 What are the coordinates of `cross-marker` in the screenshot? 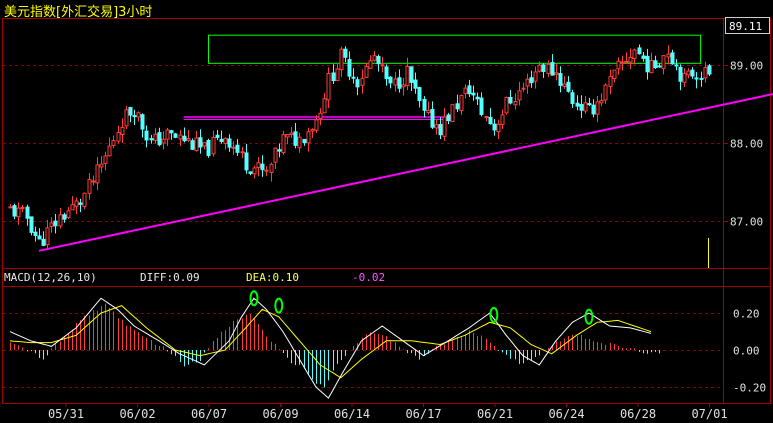 It's located at (279, 305).